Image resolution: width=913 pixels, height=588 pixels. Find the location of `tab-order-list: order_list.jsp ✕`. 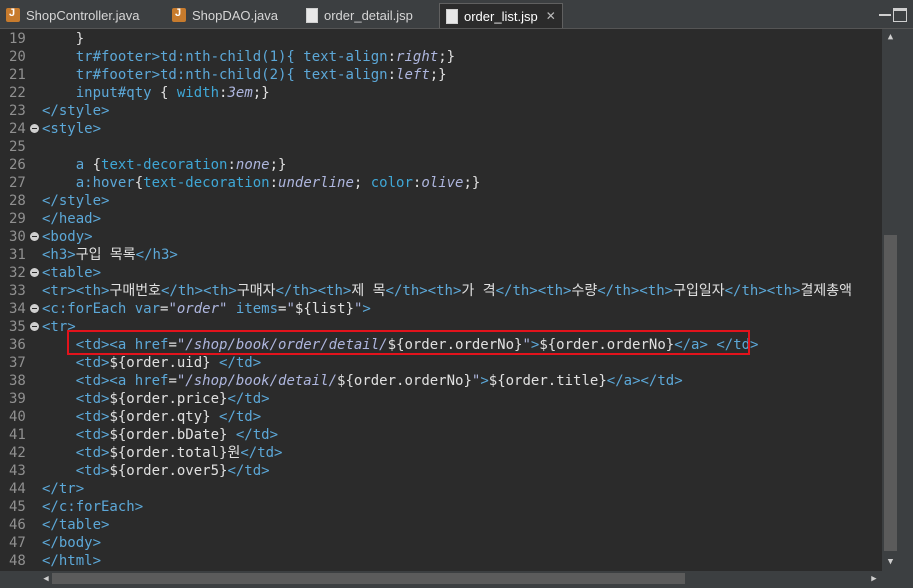

tab-order-list: order_list.jsp ✕ is located at coordinates (501, 15).